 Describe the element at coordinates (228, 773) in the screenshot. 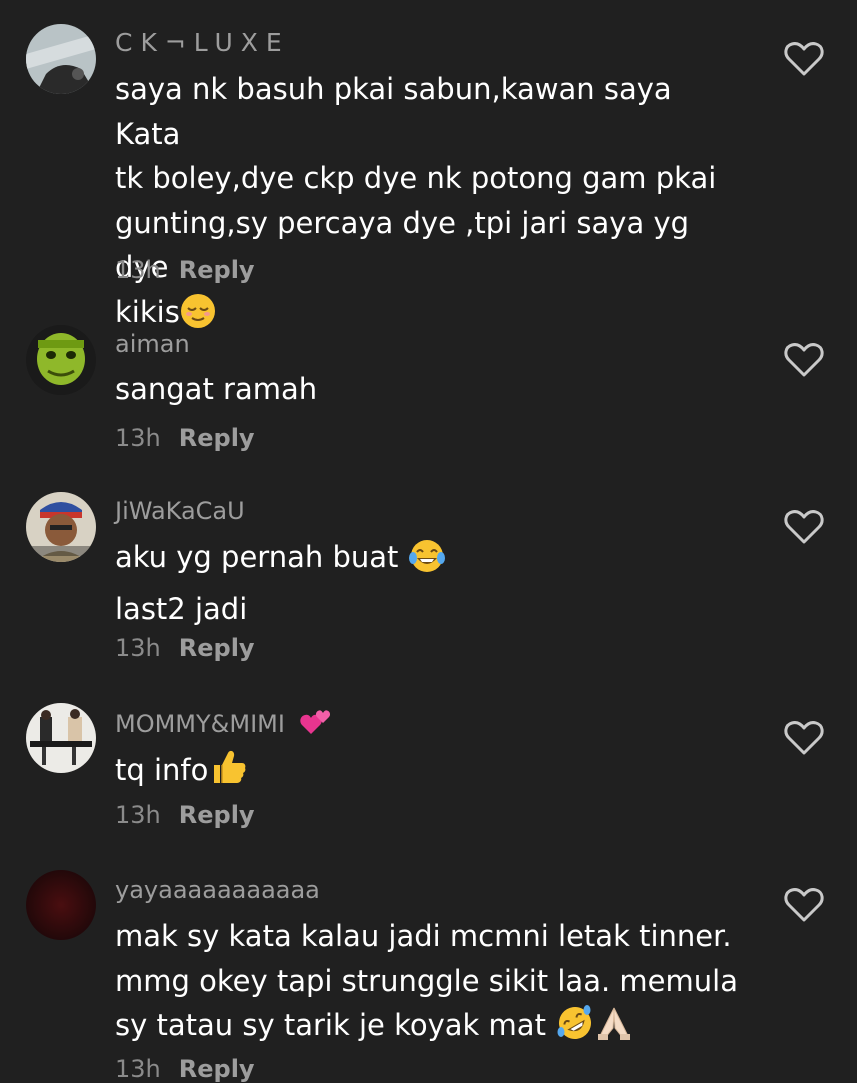

I see `thumbs-up-emoji` at that location.